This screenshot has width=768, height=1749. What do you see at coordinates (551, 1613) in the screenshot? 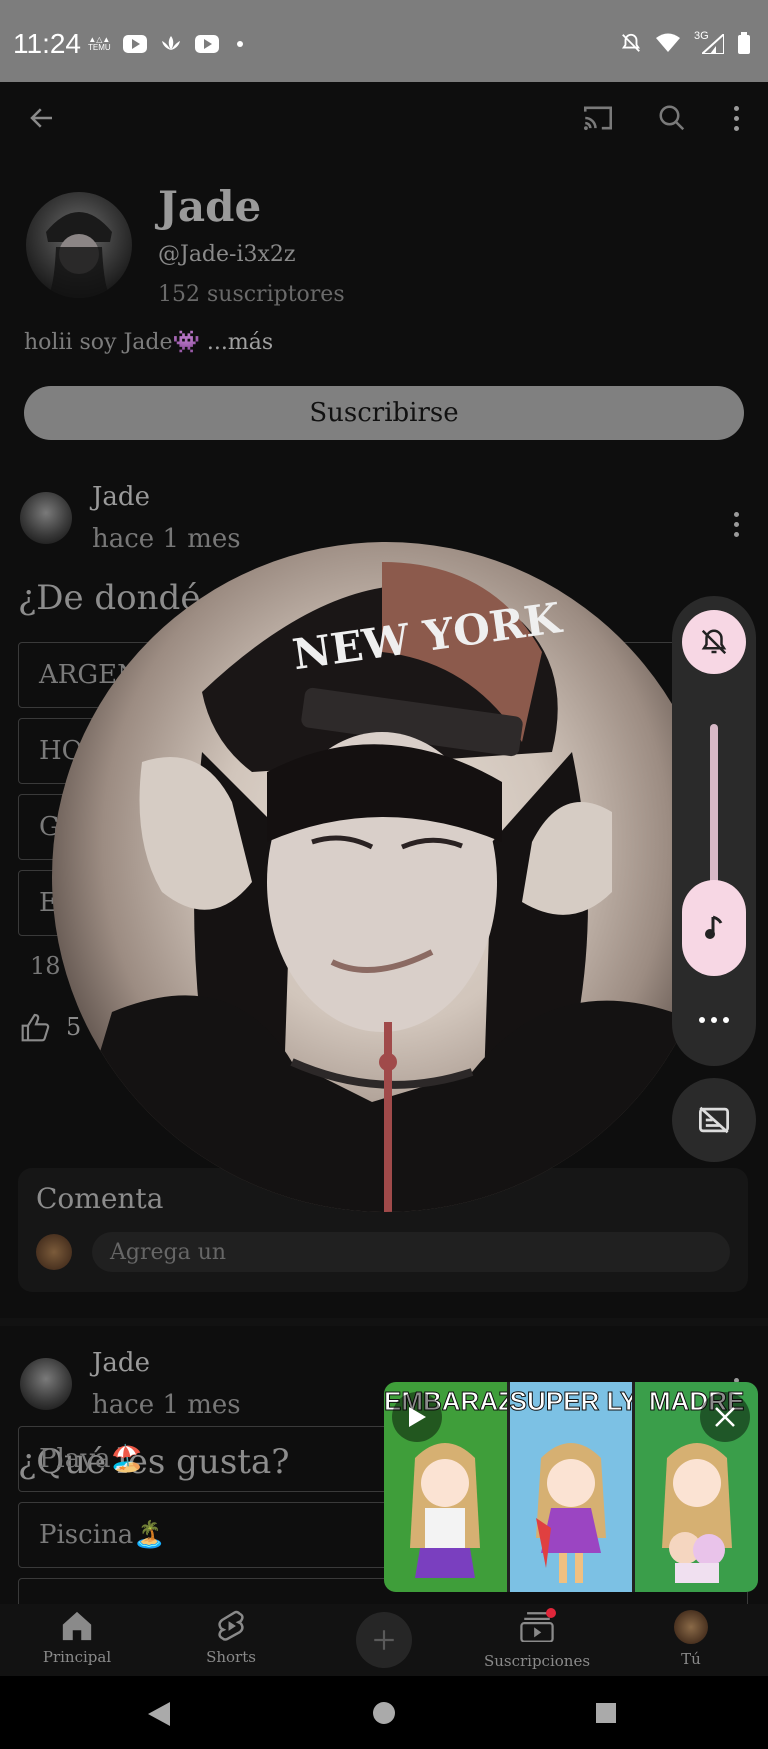
I see `notification-dot` at bounding box center [551, 1613].